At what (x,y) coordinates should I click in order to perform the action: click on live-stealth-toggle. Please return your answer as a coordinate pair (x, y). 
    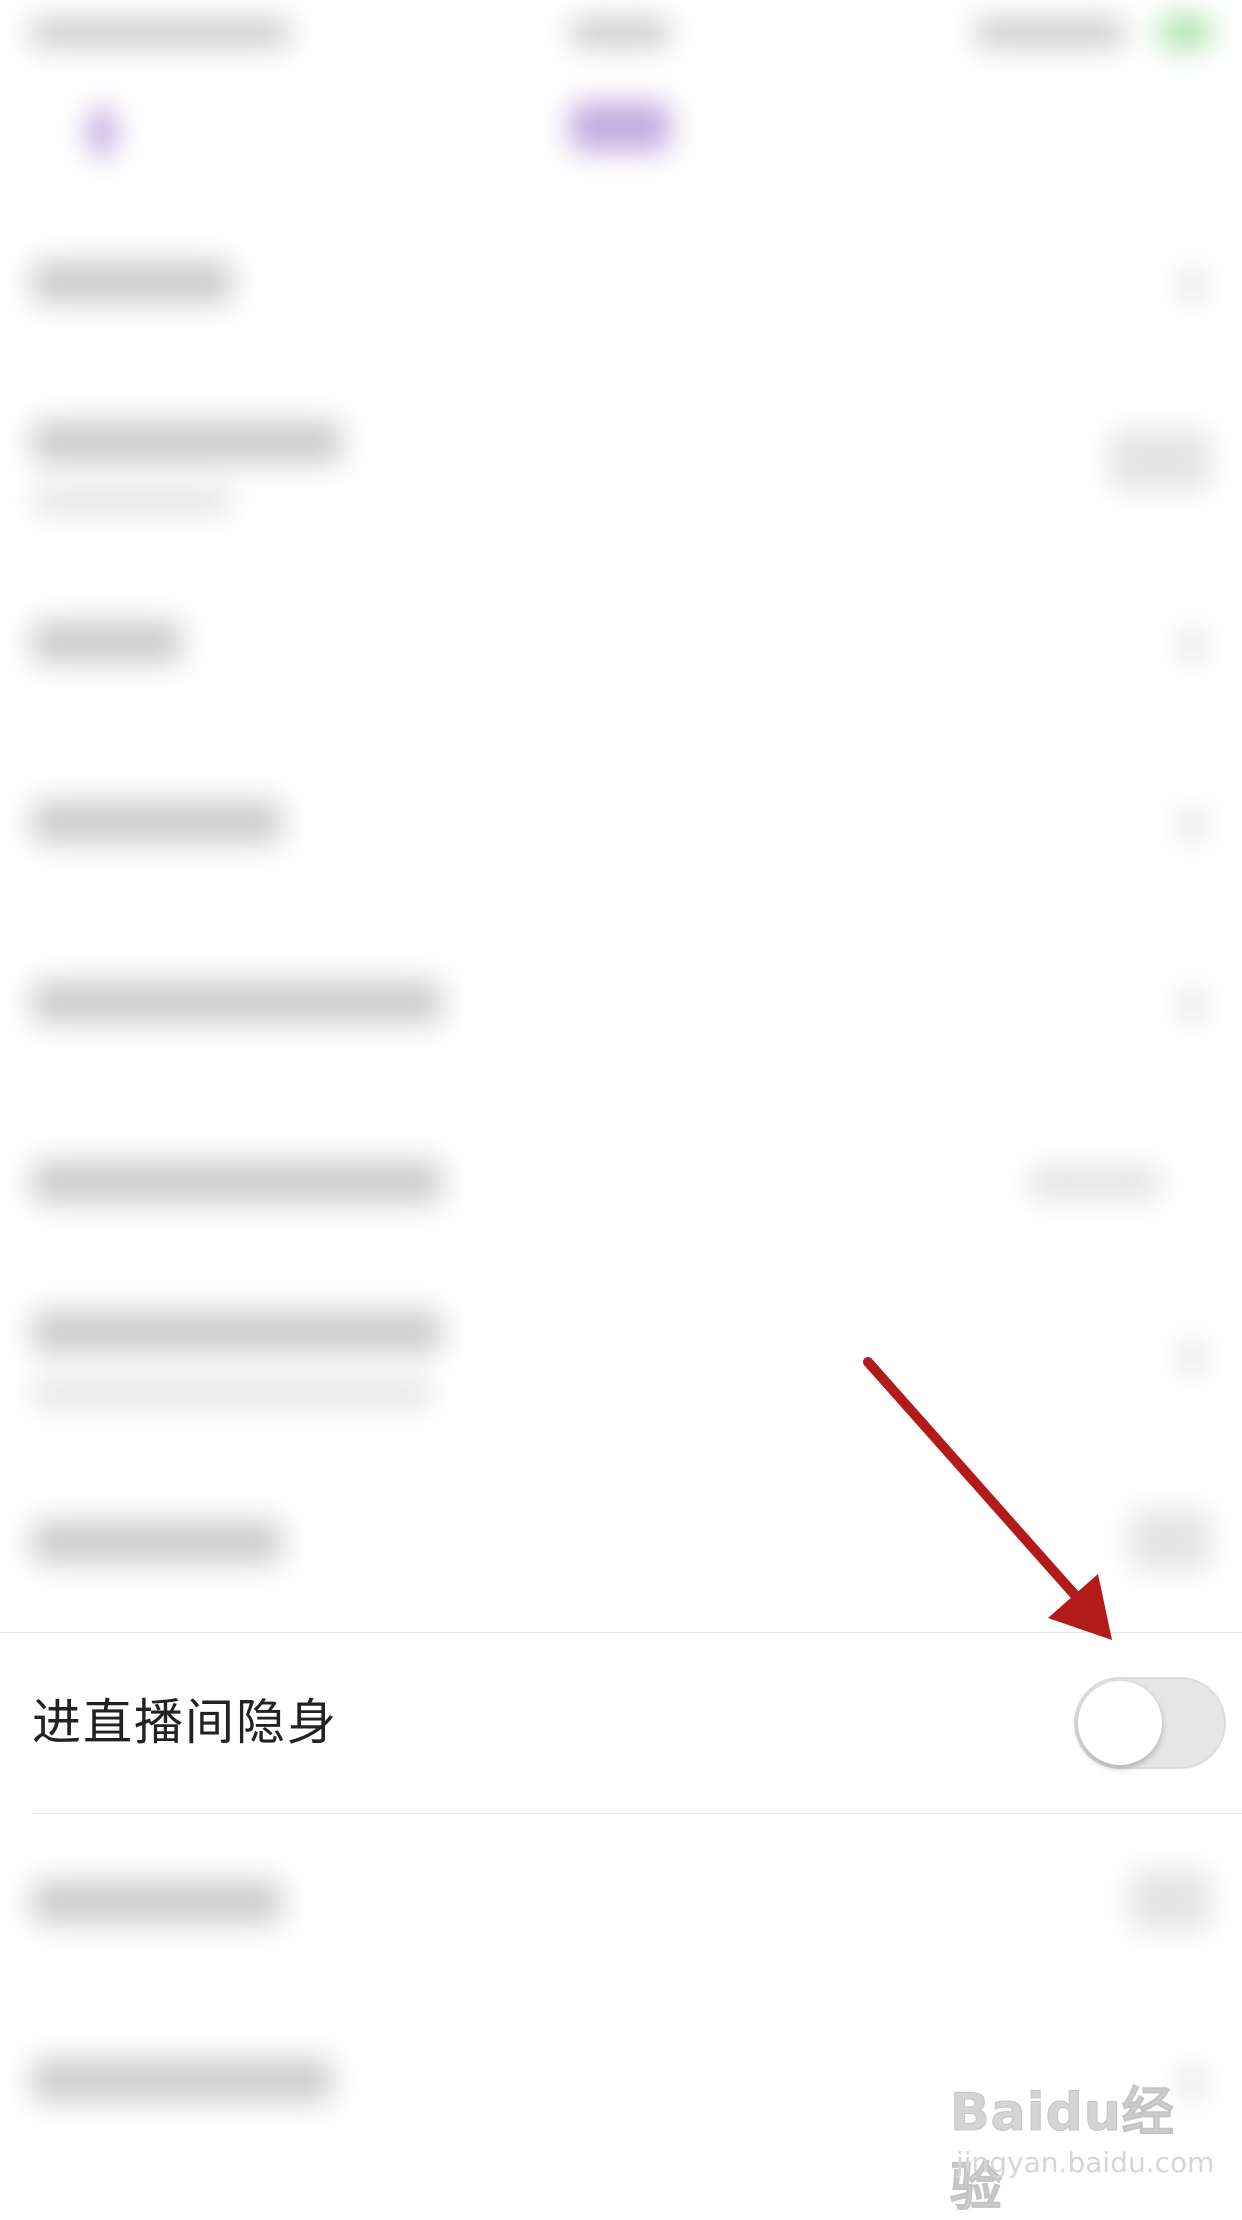
    Looking at the image, I should click on (1150, 1723).